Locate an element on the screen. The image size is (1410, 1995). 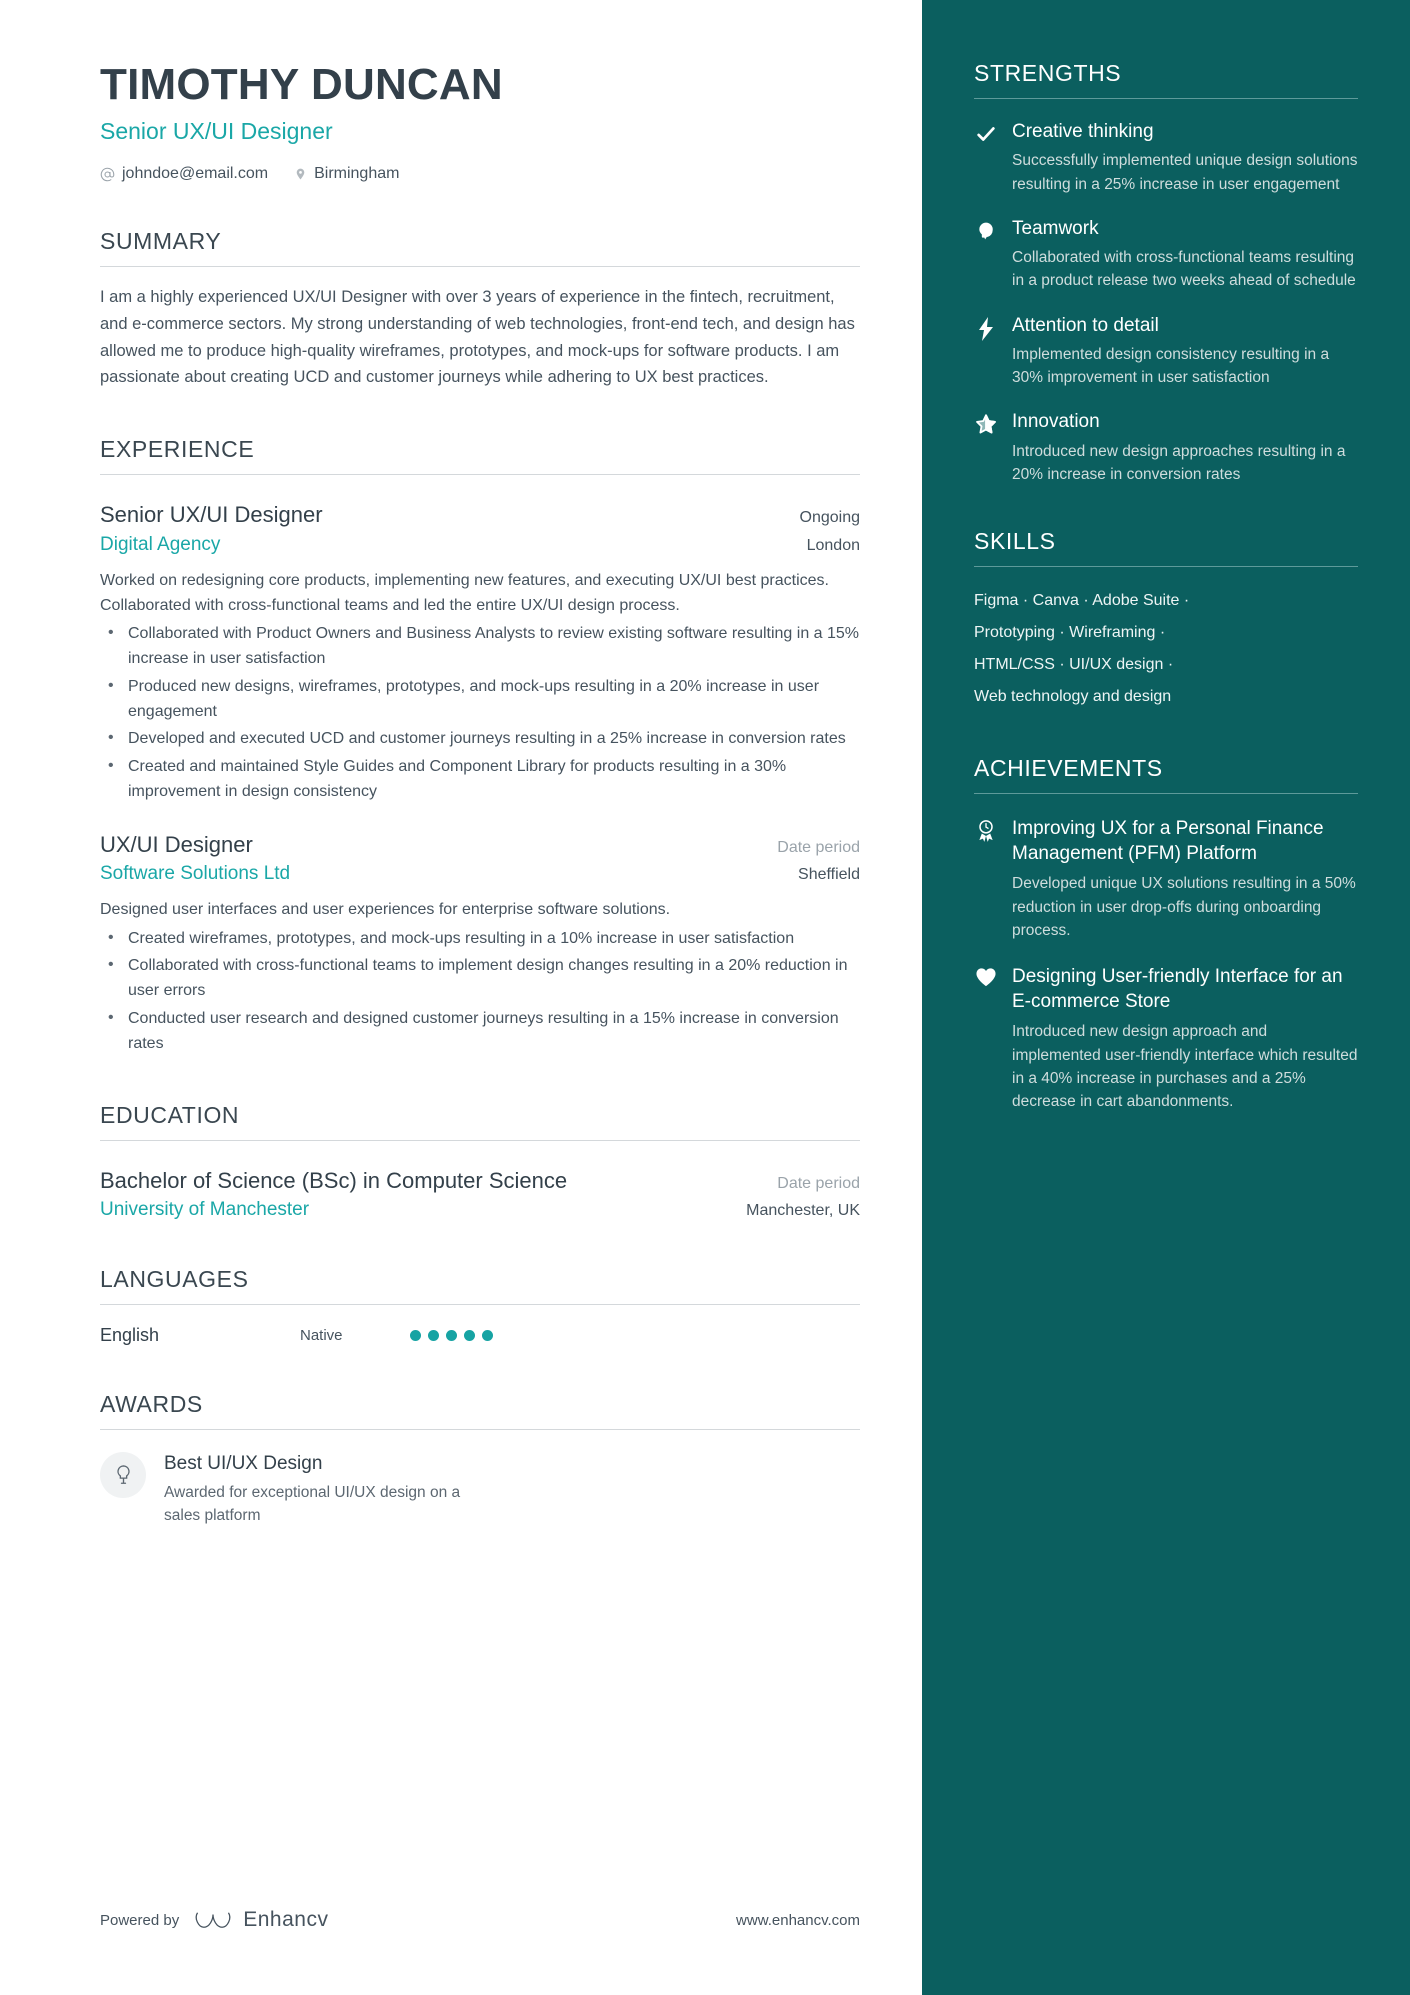
experience-entry-header: Senior UX/UI Designer Ongoing is located at coordinates (480, 515).